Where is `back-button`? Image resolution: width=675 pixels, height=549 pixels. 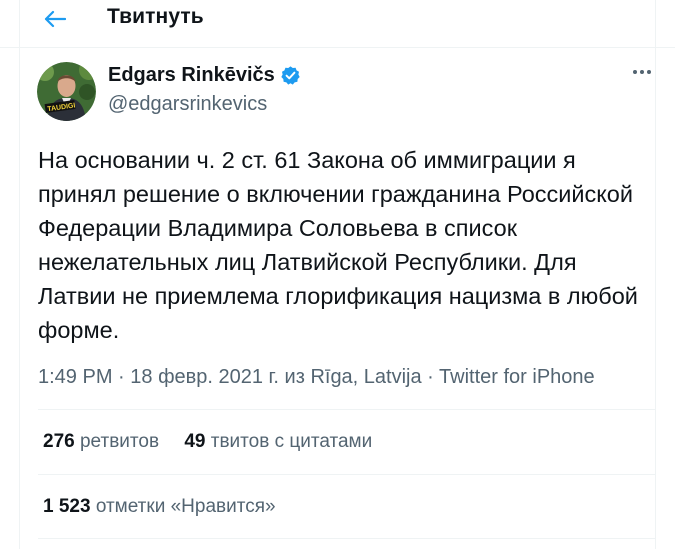
back-button is located at coordinates (55, 19).